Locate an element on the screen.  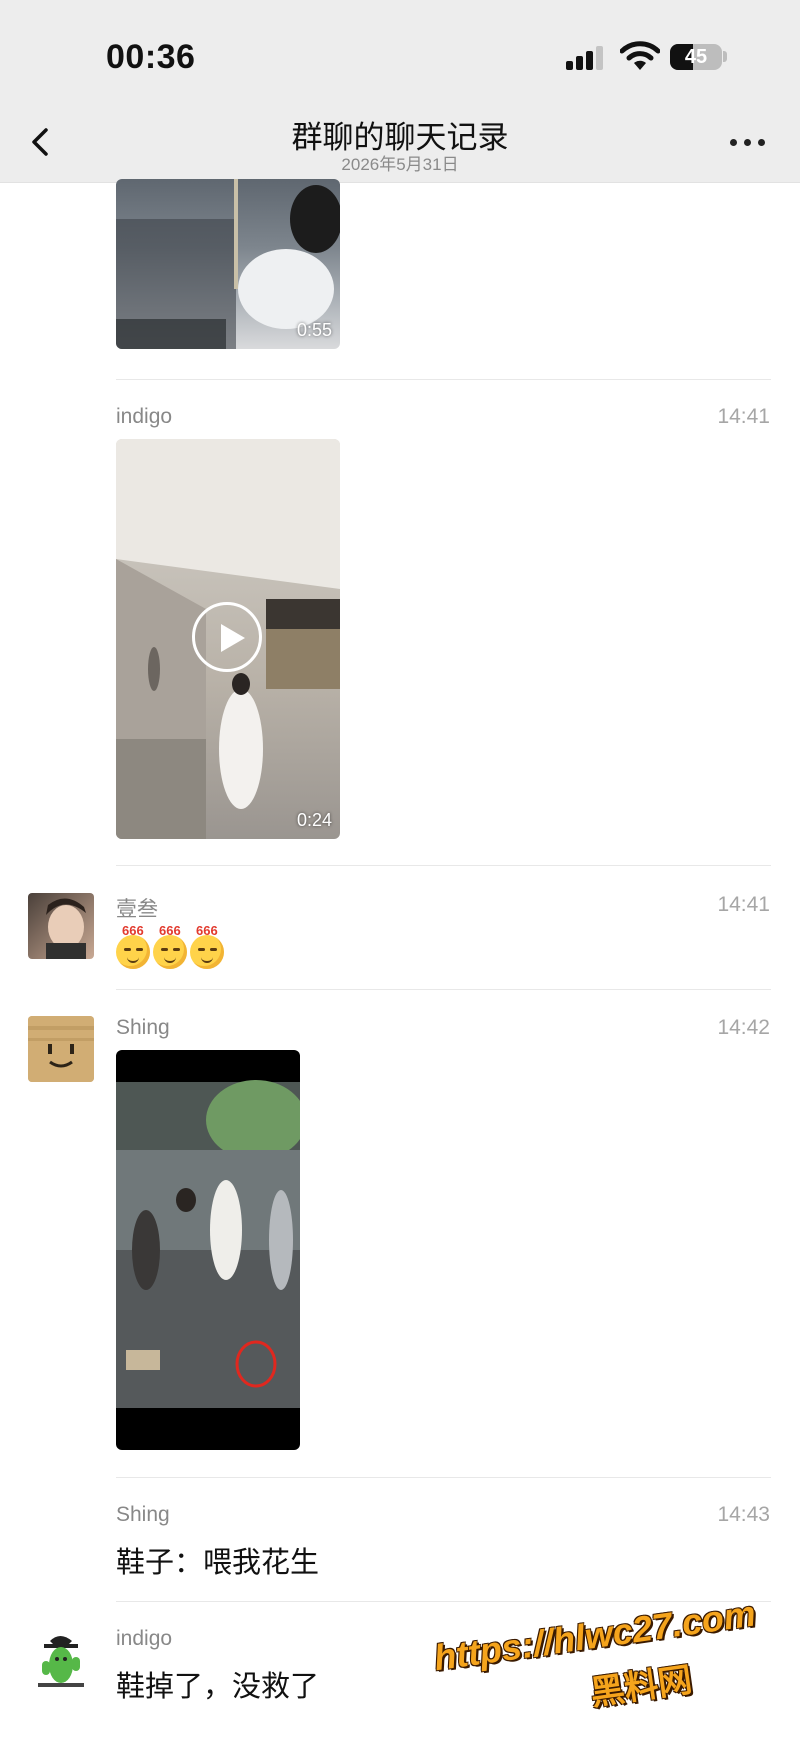
battery-level: 45 is located at coordinates (696, 57).